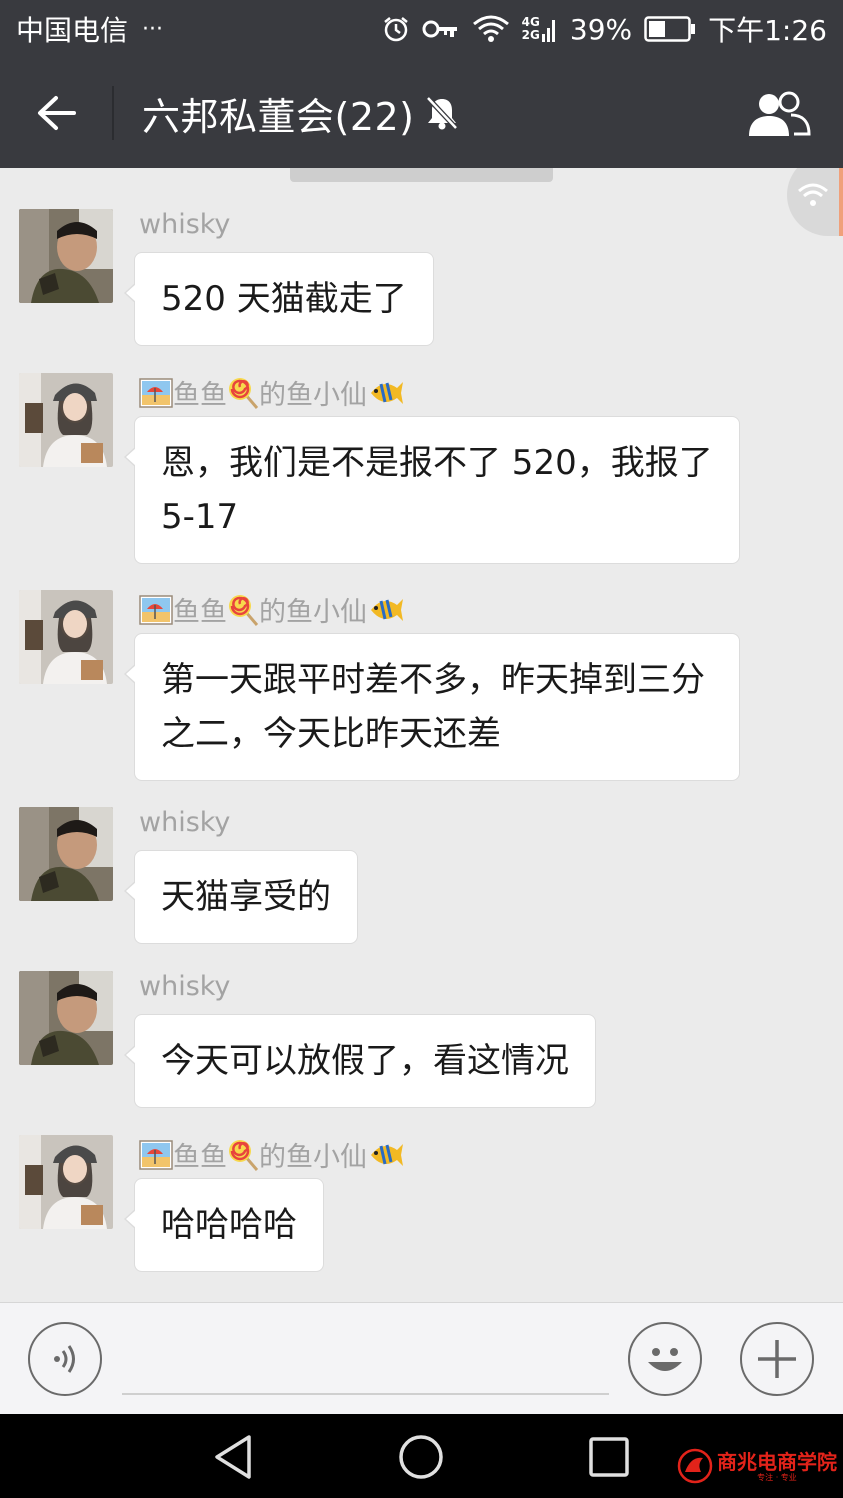  Describe the element at coordinates (767, 30) in the screenshot. I see `clock-time: 下午1:26` at that location.